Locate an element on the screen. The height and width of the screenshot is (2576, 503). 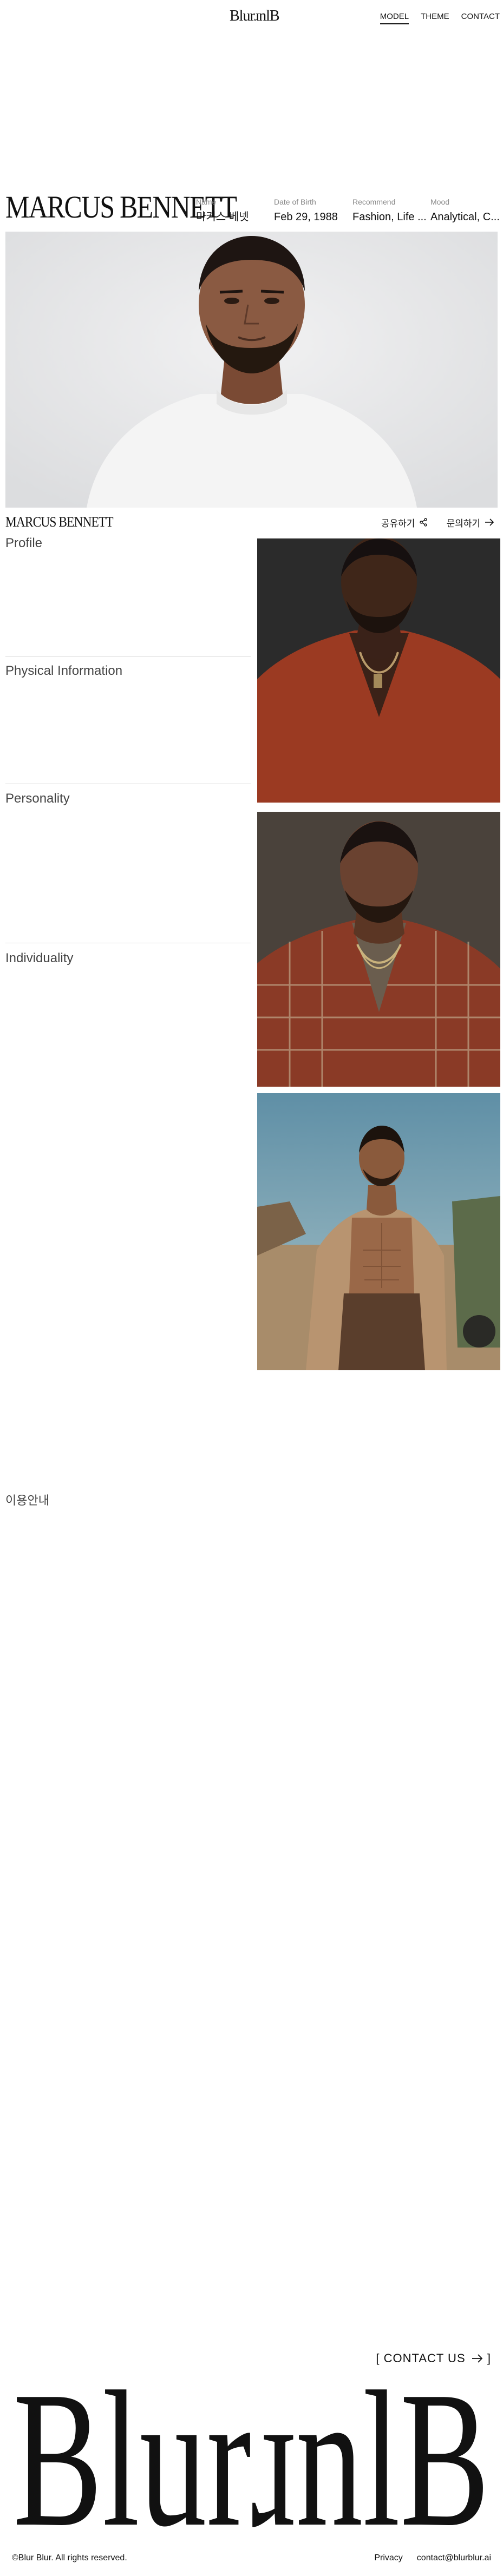
model-subbar: MARCUS BENNETT 공유하기 문의하기 is located at coordinates (251, 522).